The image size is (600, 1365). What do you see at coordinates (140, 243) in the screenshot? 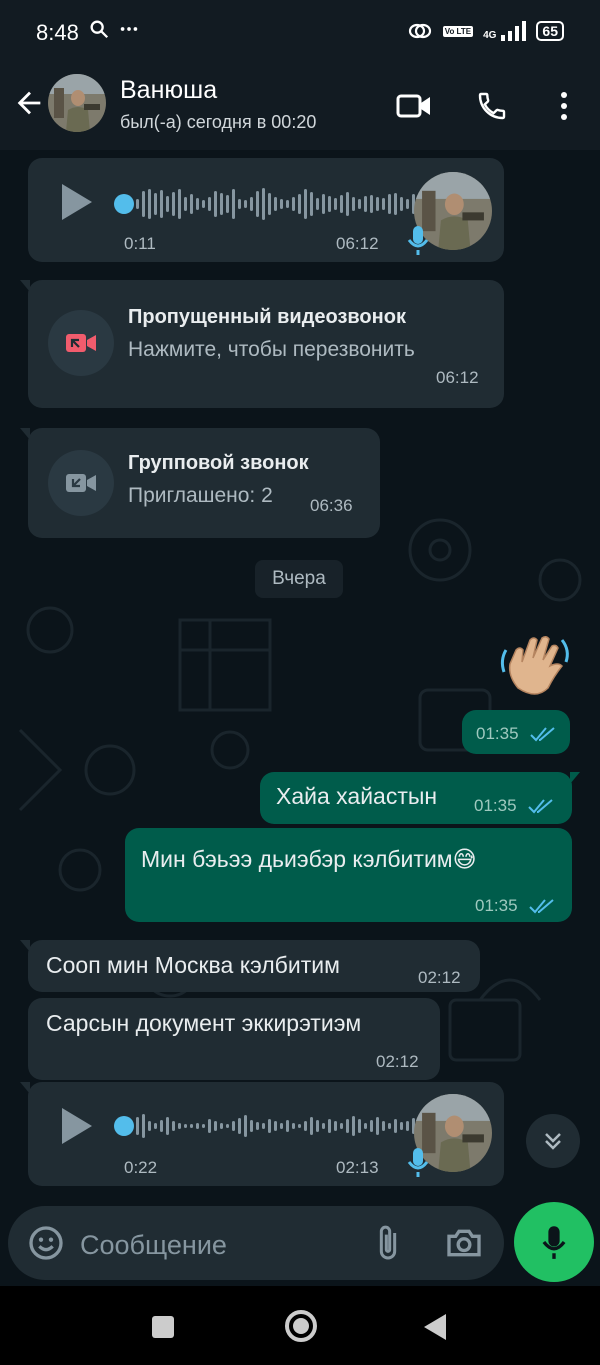
I see `voice-elapsed: 0:11` at bounding box center [140, 243].